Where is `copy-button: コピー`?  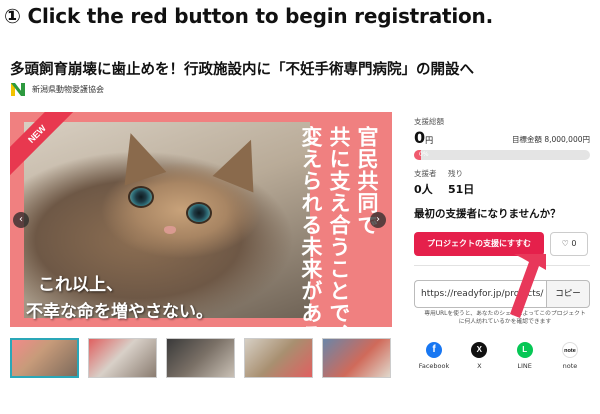
copy-button: コピー is located at coordinates (568, 294).